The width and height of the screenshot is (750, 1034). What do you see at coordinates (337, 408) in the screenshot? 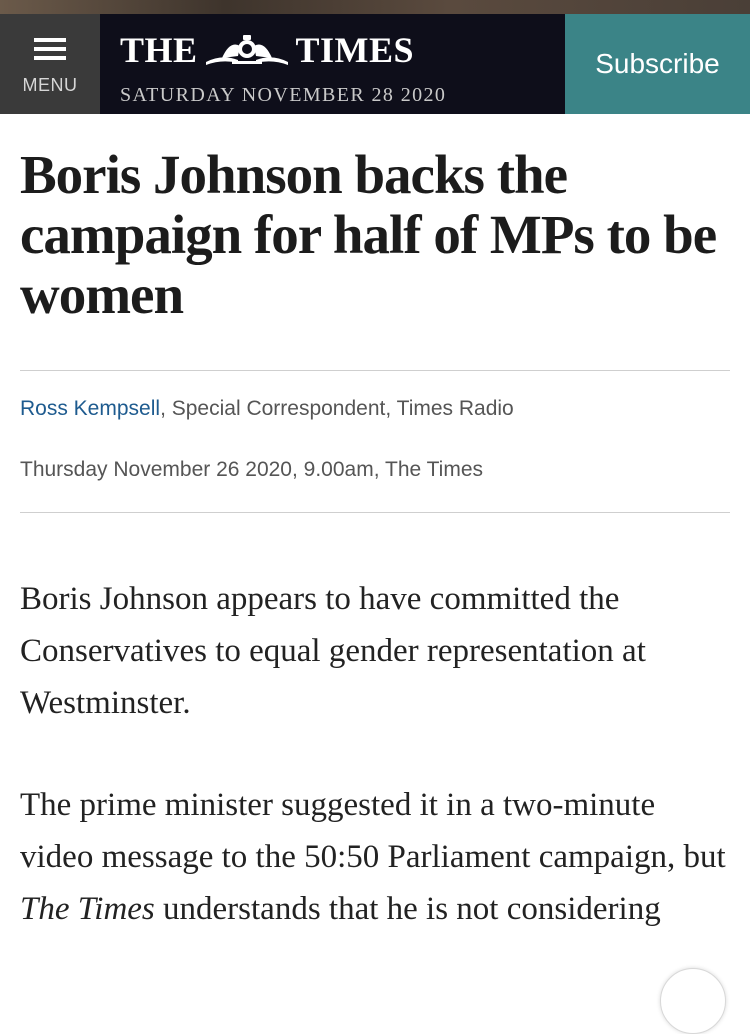
I see `author-role: , Special Correspondent, Times Radio` at bounding box center [337, 408].